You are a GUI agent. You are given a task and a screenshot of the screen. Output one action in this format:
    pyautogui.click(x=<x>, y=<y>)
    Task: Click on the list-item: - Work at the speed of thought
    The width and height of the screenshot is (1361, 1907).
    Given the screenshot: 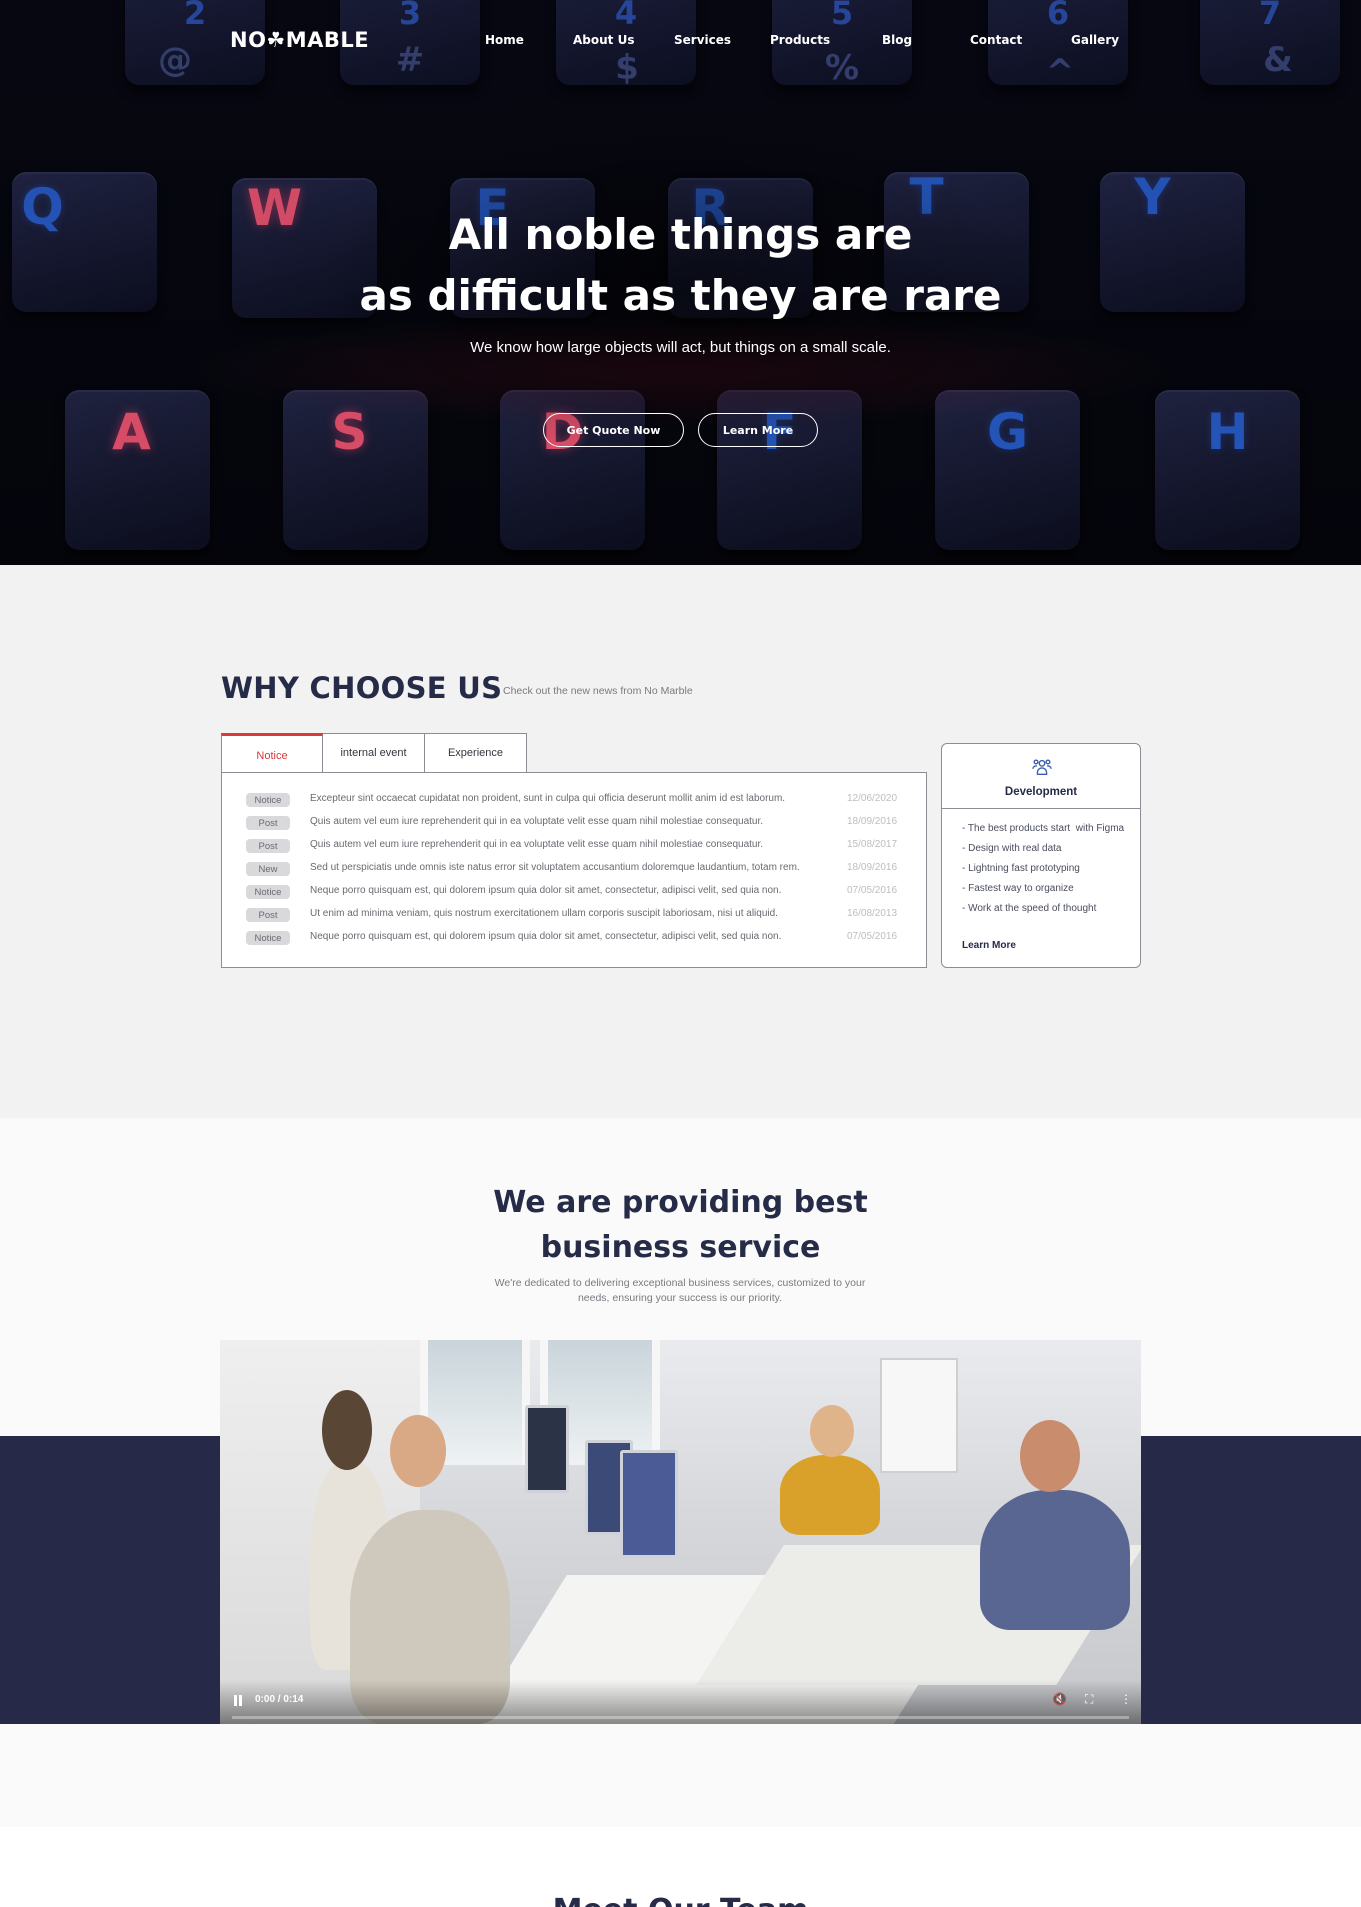 What is the action you would take?
    pyautogui.click(x=1029, y=908)
    